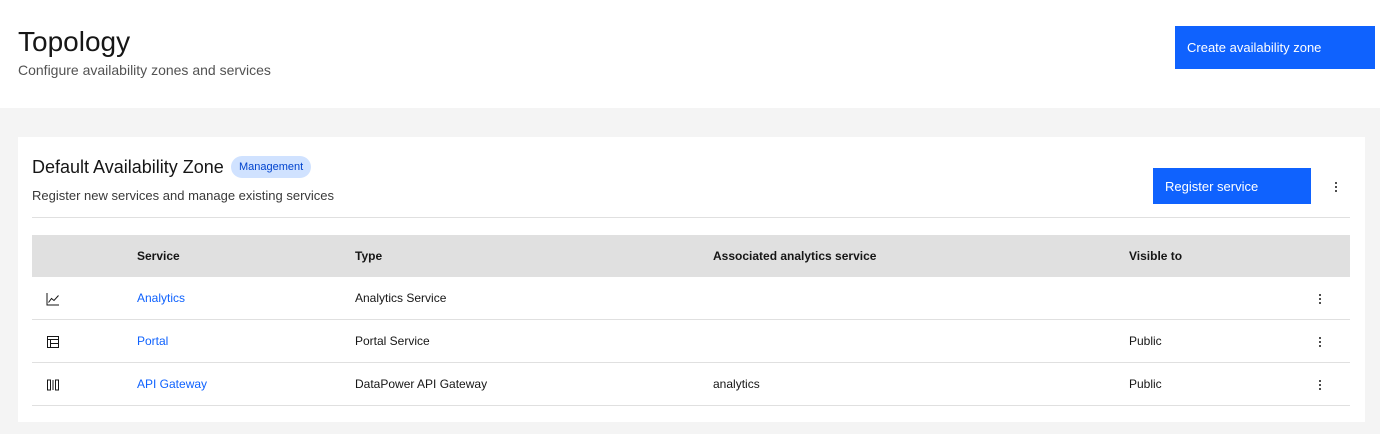 The height and width of the screenshot is (434, 1380). What do you see at coordinates (1275, 47) in the screenshot?
I see `create-availability-zone-button: Create availability zone` at bounding box center [1275, 47].